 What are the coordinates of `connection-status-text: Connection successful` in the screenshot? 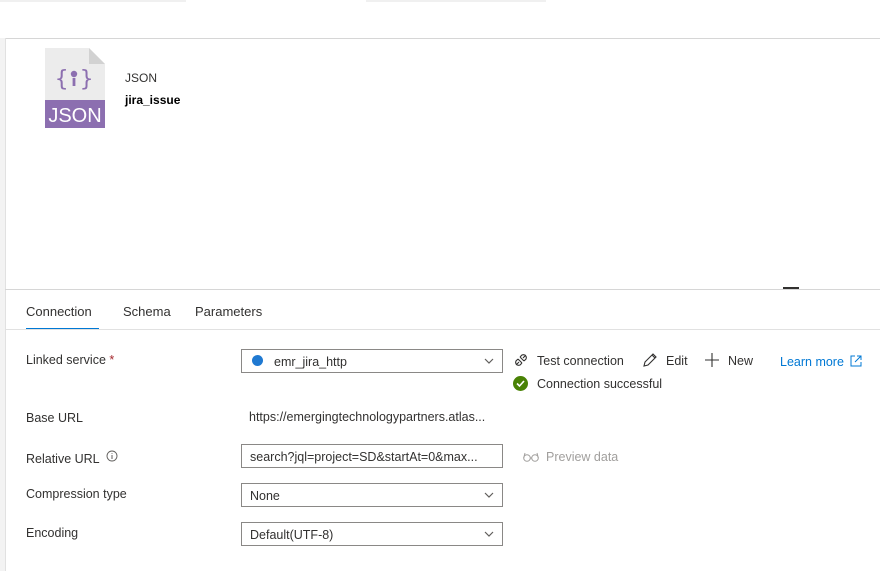 It's located at (600, 384).